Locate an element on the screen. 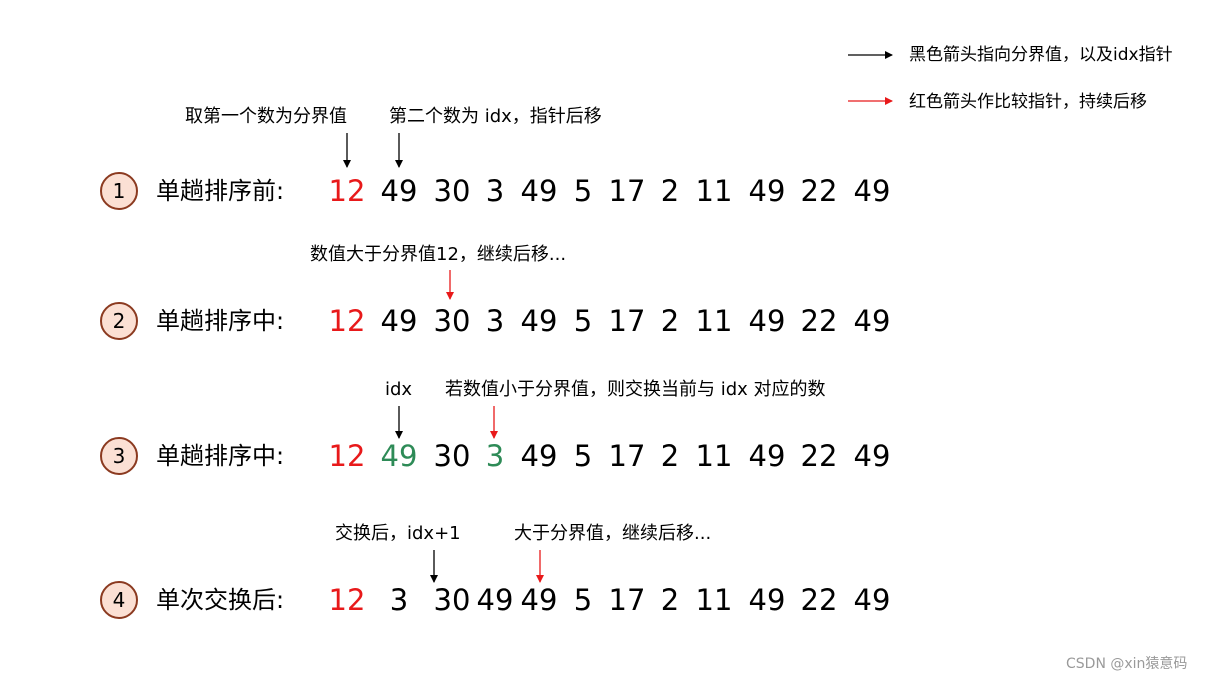  row3-idx-annotation: idx is located at coordinates (399, 389).